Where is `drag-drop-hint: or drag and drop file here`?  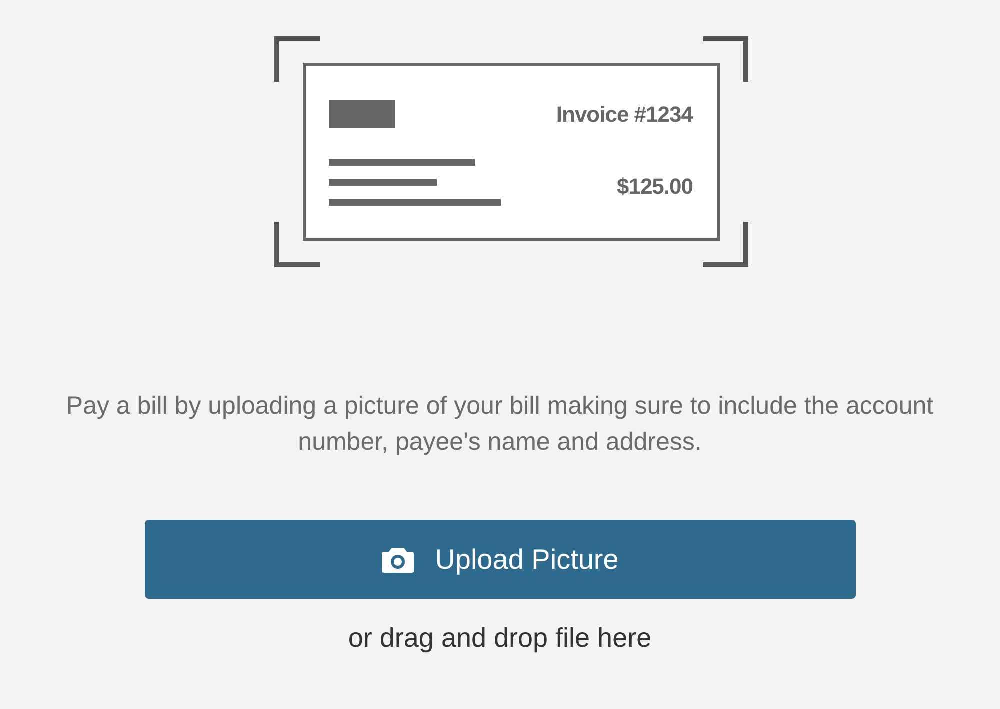 drag-drop-hint: or drag and drop file here is located at coordinates (500, 638).